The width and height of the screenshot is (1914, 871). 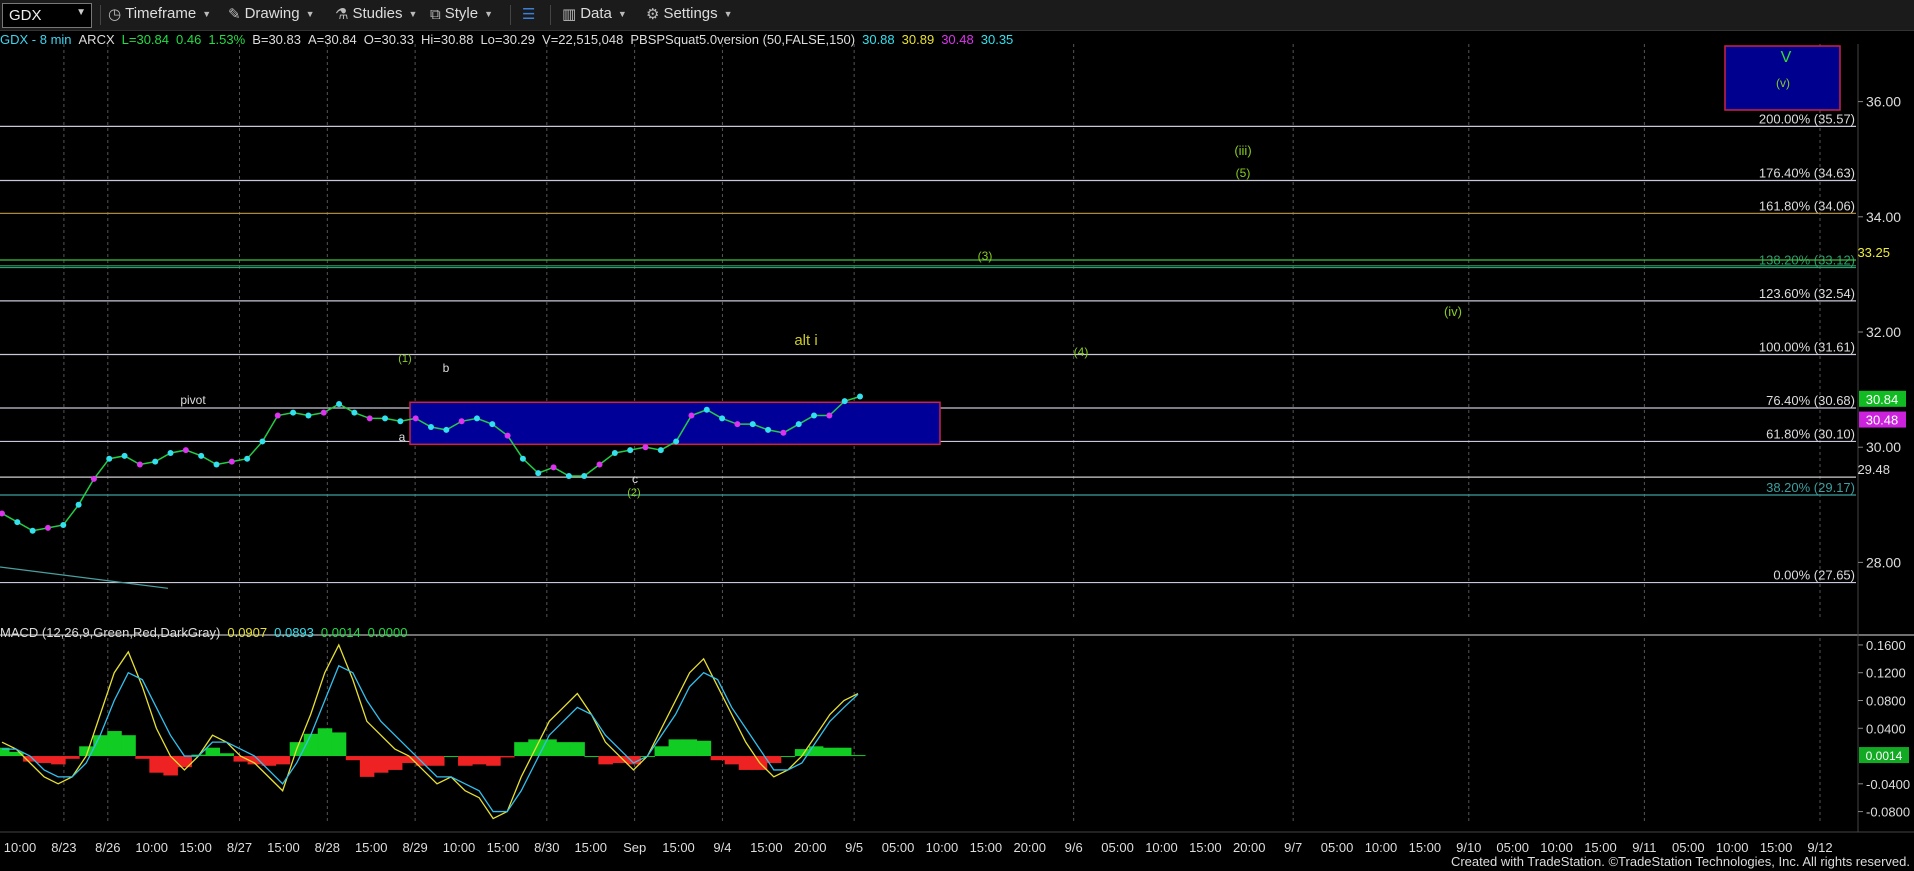 I want to click on x-tick-label: 9/11, so click(x=1644, y=847).